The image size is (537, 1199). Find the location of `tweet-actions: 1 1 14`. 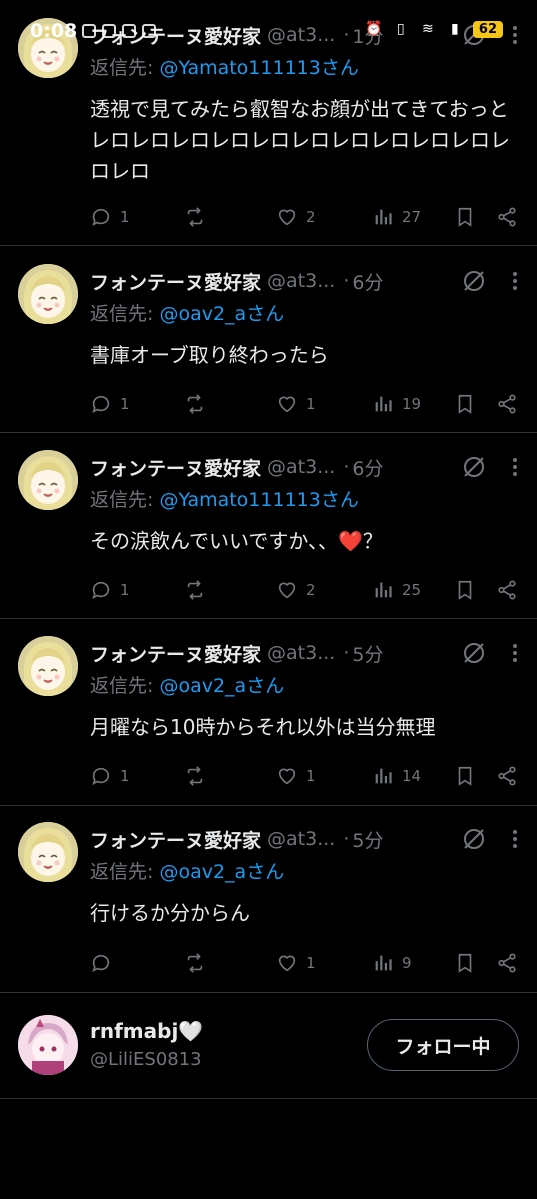

tweet-actions: 1 1 14 is located at coordinates (304, 776).